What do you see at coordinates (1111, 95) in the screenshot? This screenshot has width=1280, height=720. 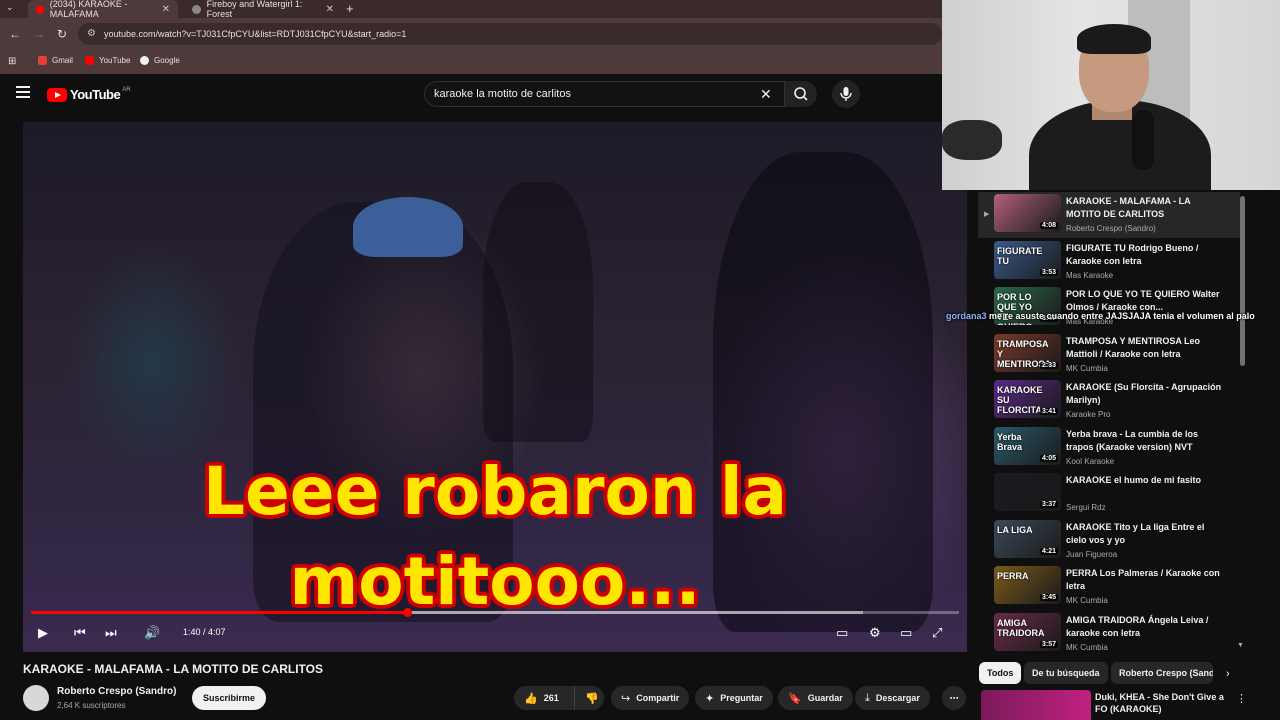 I see `webcam-overlay` at bounding box center [1111, 95].